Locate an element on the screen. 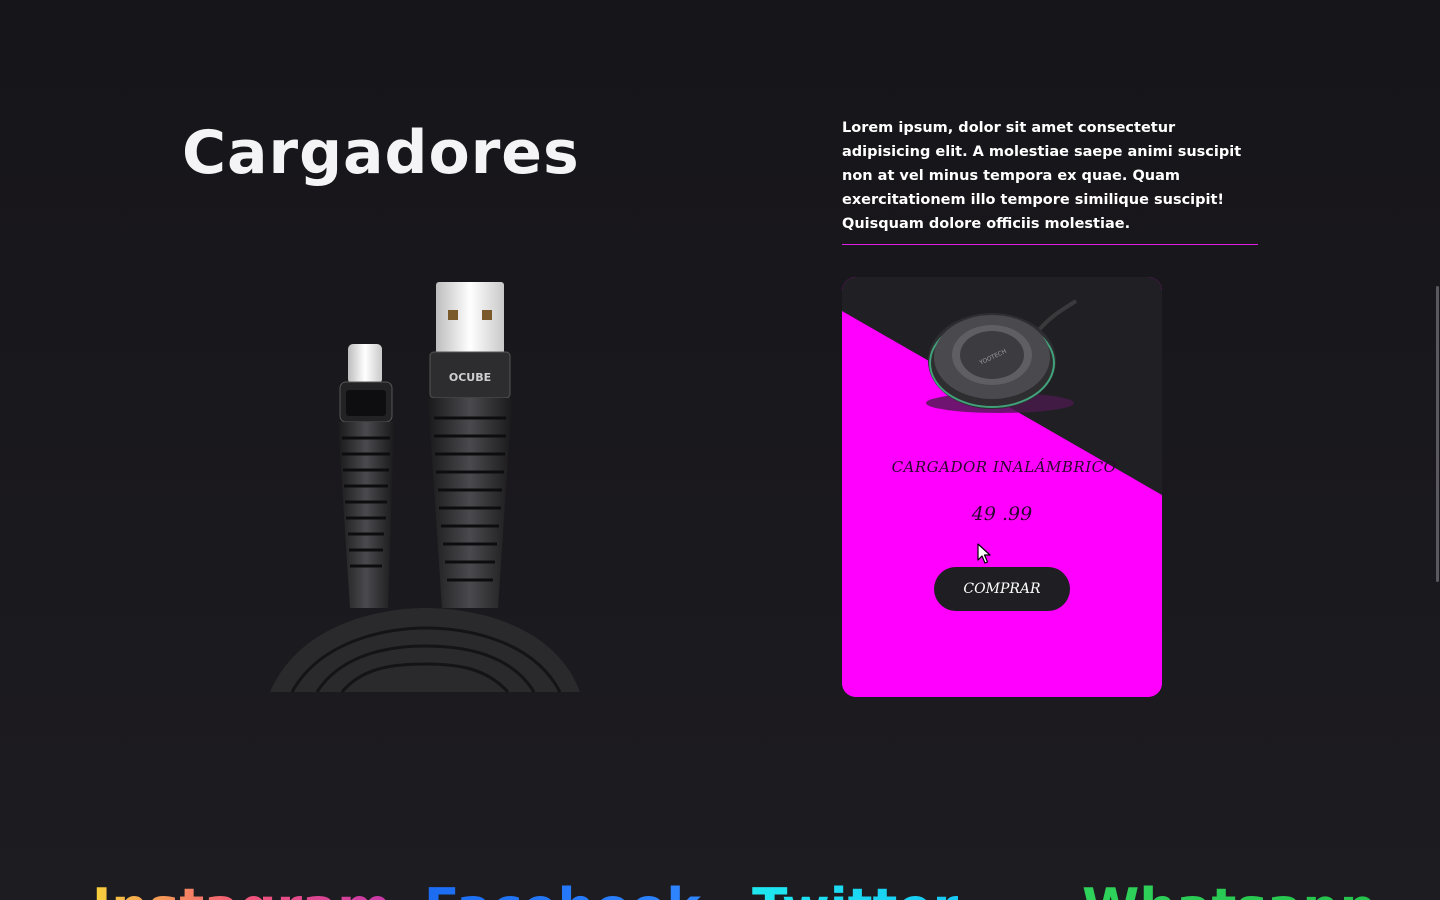 The image size is (1440, 900). svg-text: OCUBE is located at coordinates (470, 377).